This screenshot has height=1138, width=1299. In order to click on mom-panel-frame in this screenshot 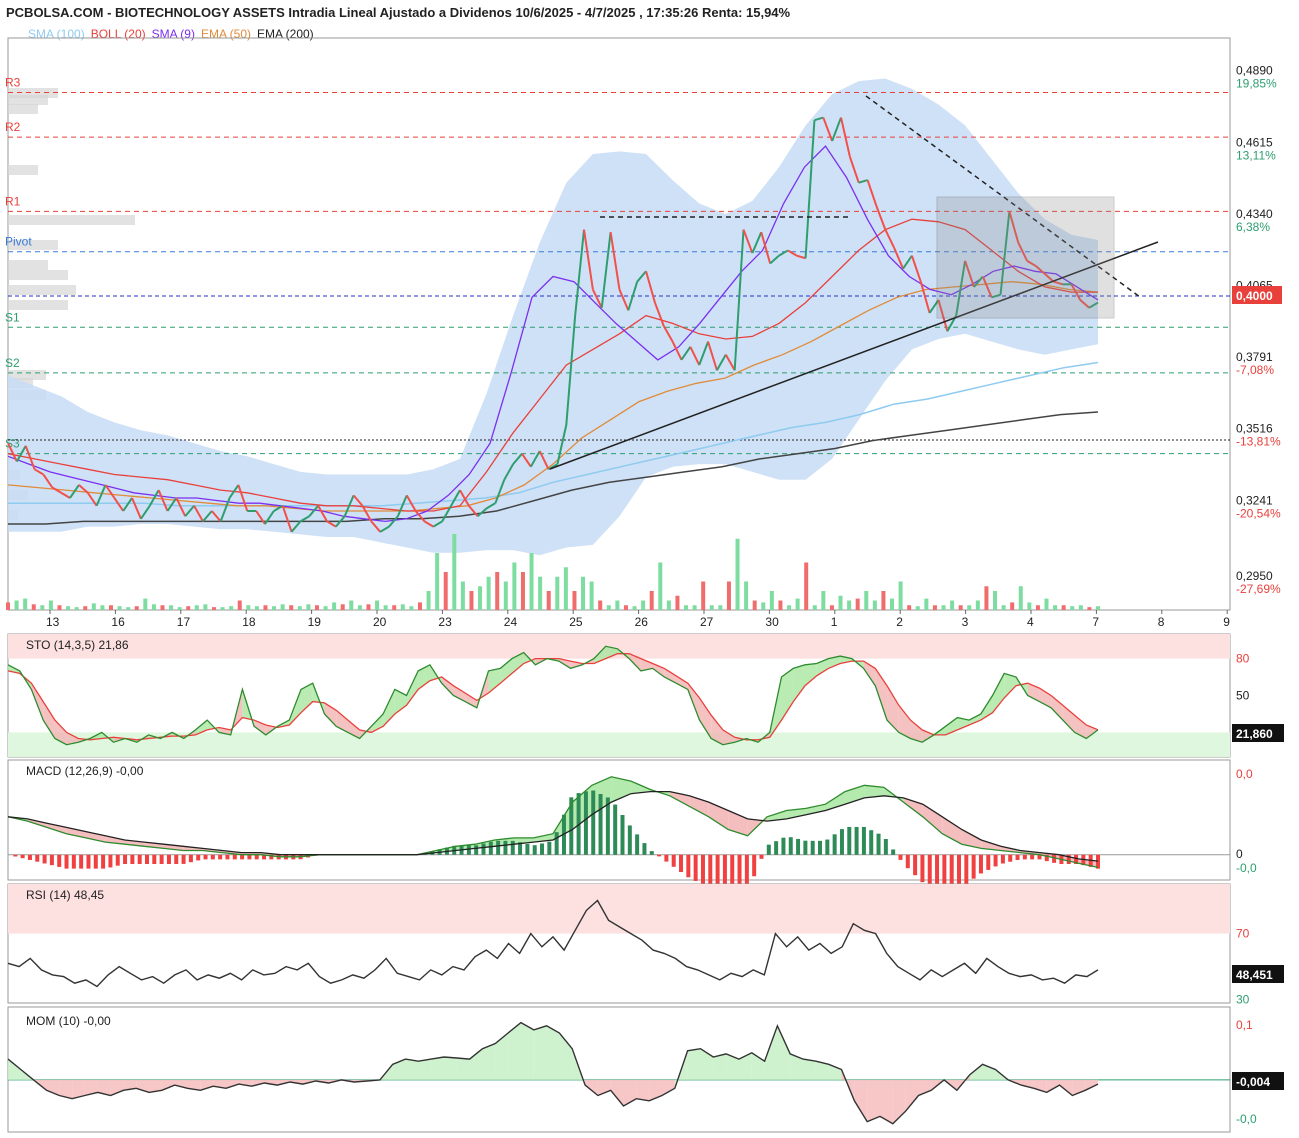, I will do `click(619, 1069)`.